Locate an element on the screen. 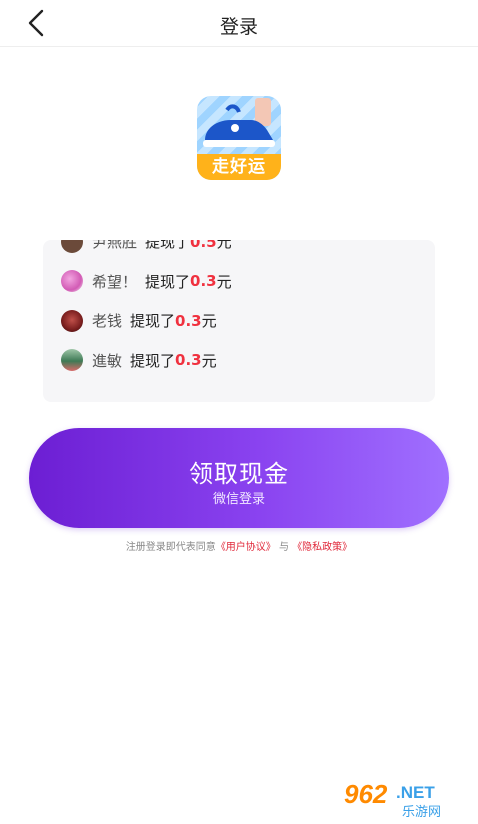  app-logo: 走好运 is located at coordinates (239, 138).